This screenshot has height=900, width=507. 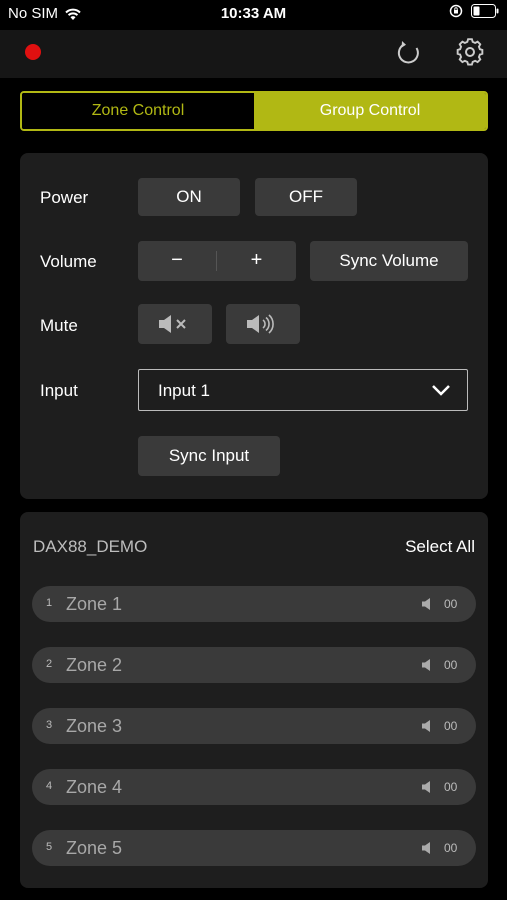 What do you see at coordinates (440, 547) in the screenshot?
I see `select-all-button: Select All` at bounding box center [440, 547].